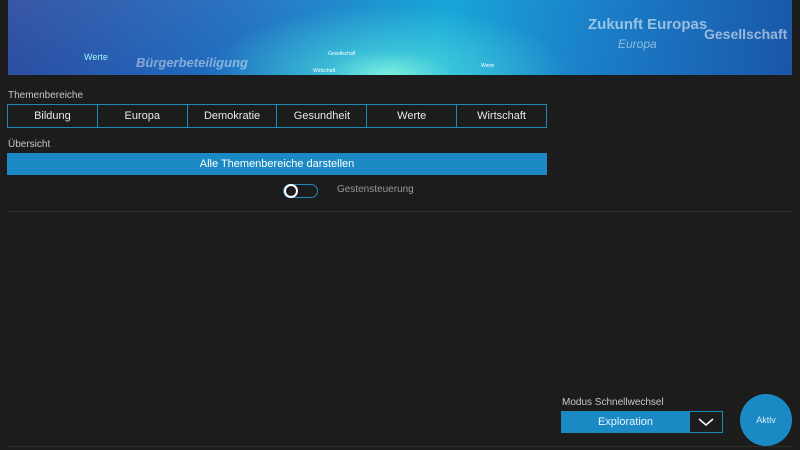 This screenshot has height=450, width=800. What do you see at coordinates (613, 402) in the screenshot?
I see `mode-switch-label: Modus Schnellwechsel` at bounding box center [613, 402].